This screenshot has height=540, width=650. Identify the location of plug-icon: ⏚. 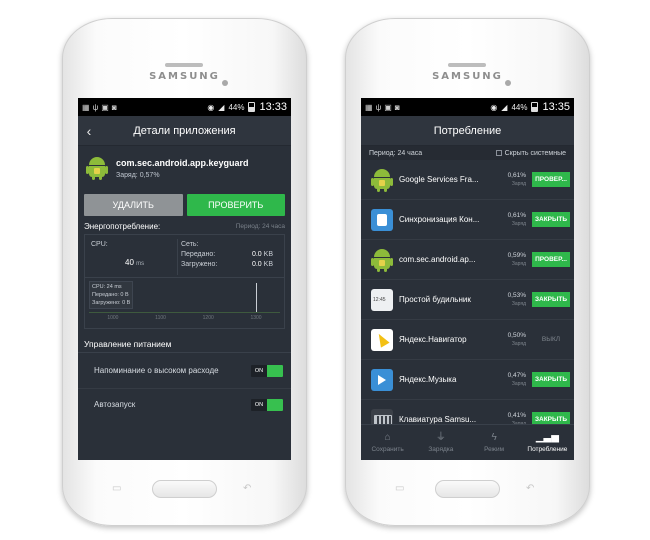
(440, 437).